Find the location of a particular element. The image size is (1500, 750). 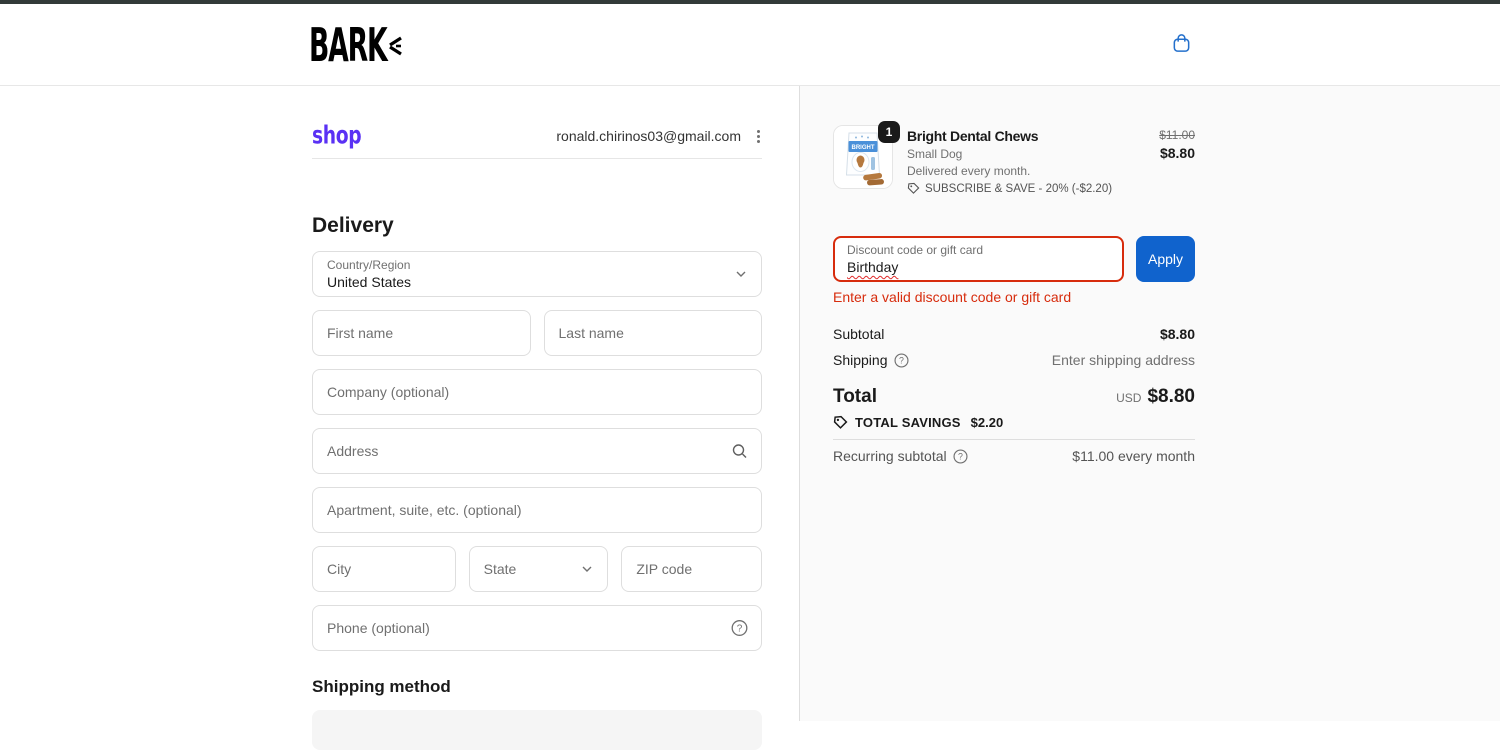

address-field is located at coordinates (537, 451).